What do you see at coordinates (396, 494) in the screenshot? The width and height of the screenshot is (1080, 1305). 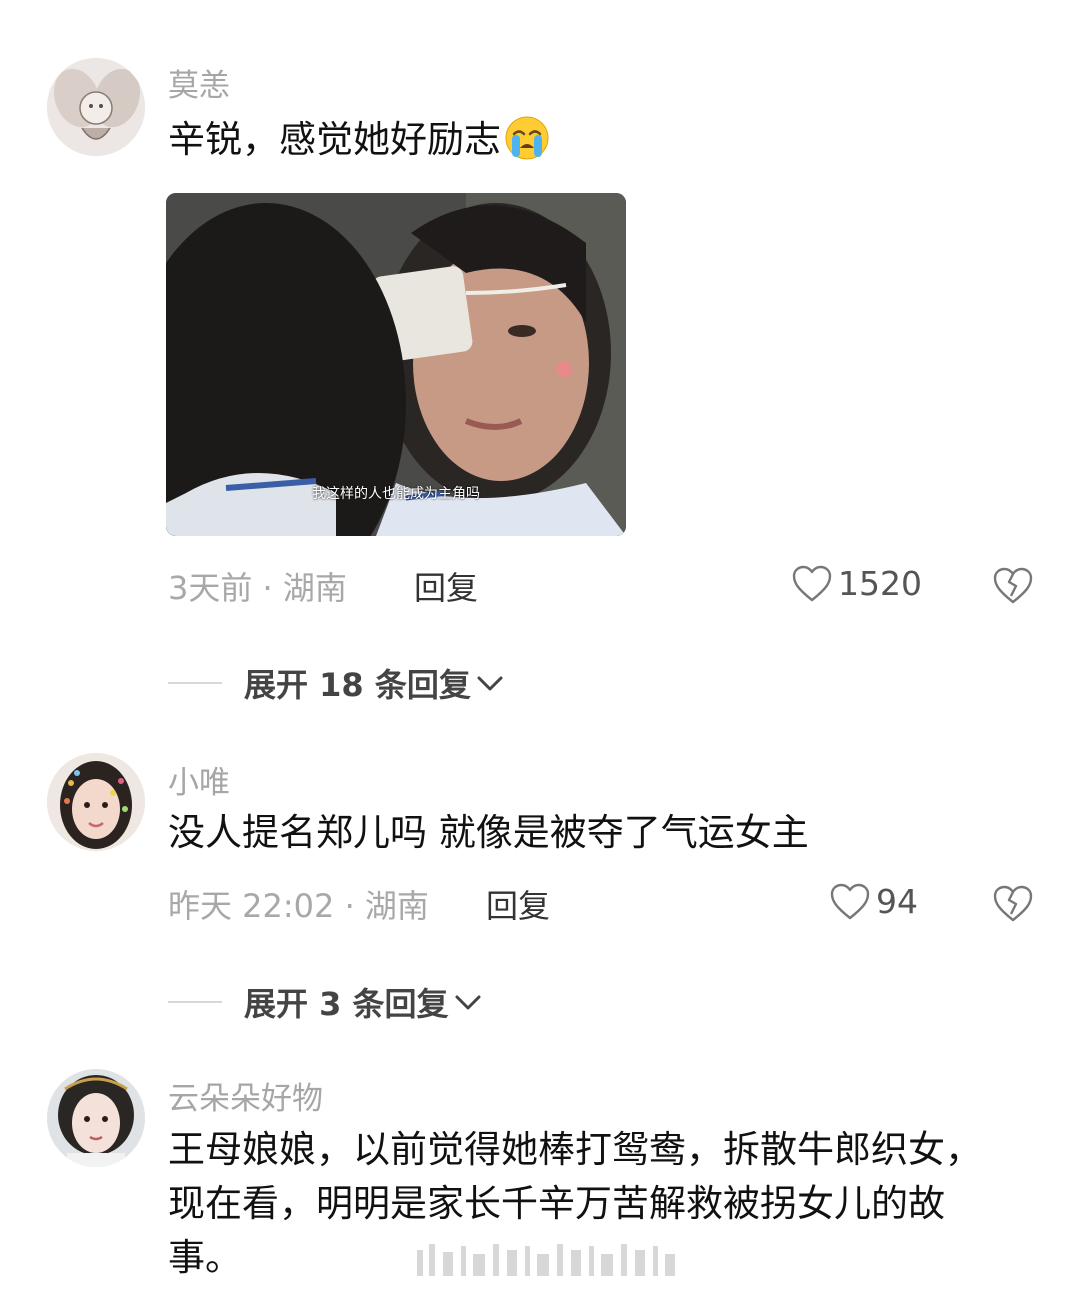 I see `image-subtitle: 我这样的人也能成为主角吗` at bounding box center [396, 494].